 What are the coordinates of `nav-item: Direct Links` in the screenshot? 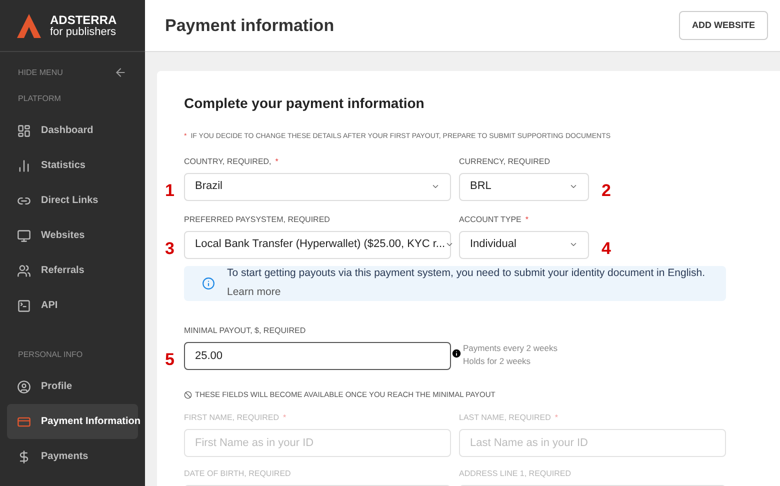 It's located at (72, 200).